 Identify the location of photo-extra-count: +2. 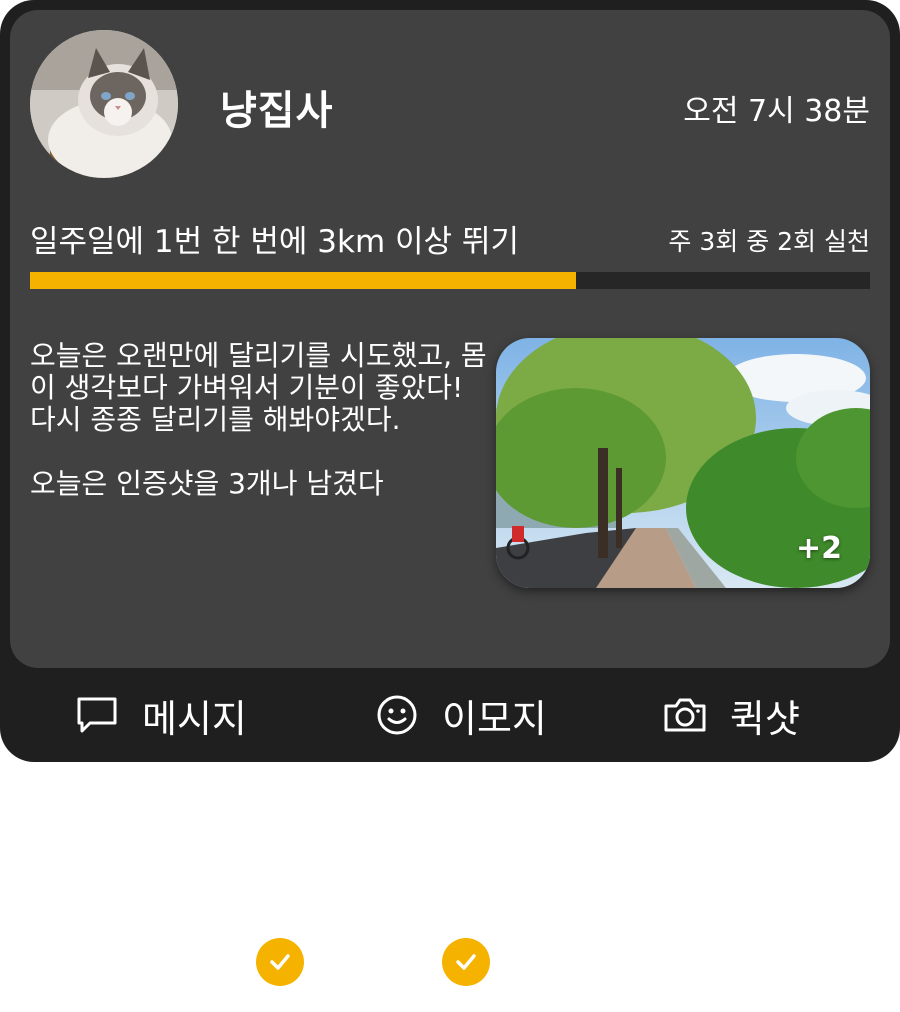
(818, 548).